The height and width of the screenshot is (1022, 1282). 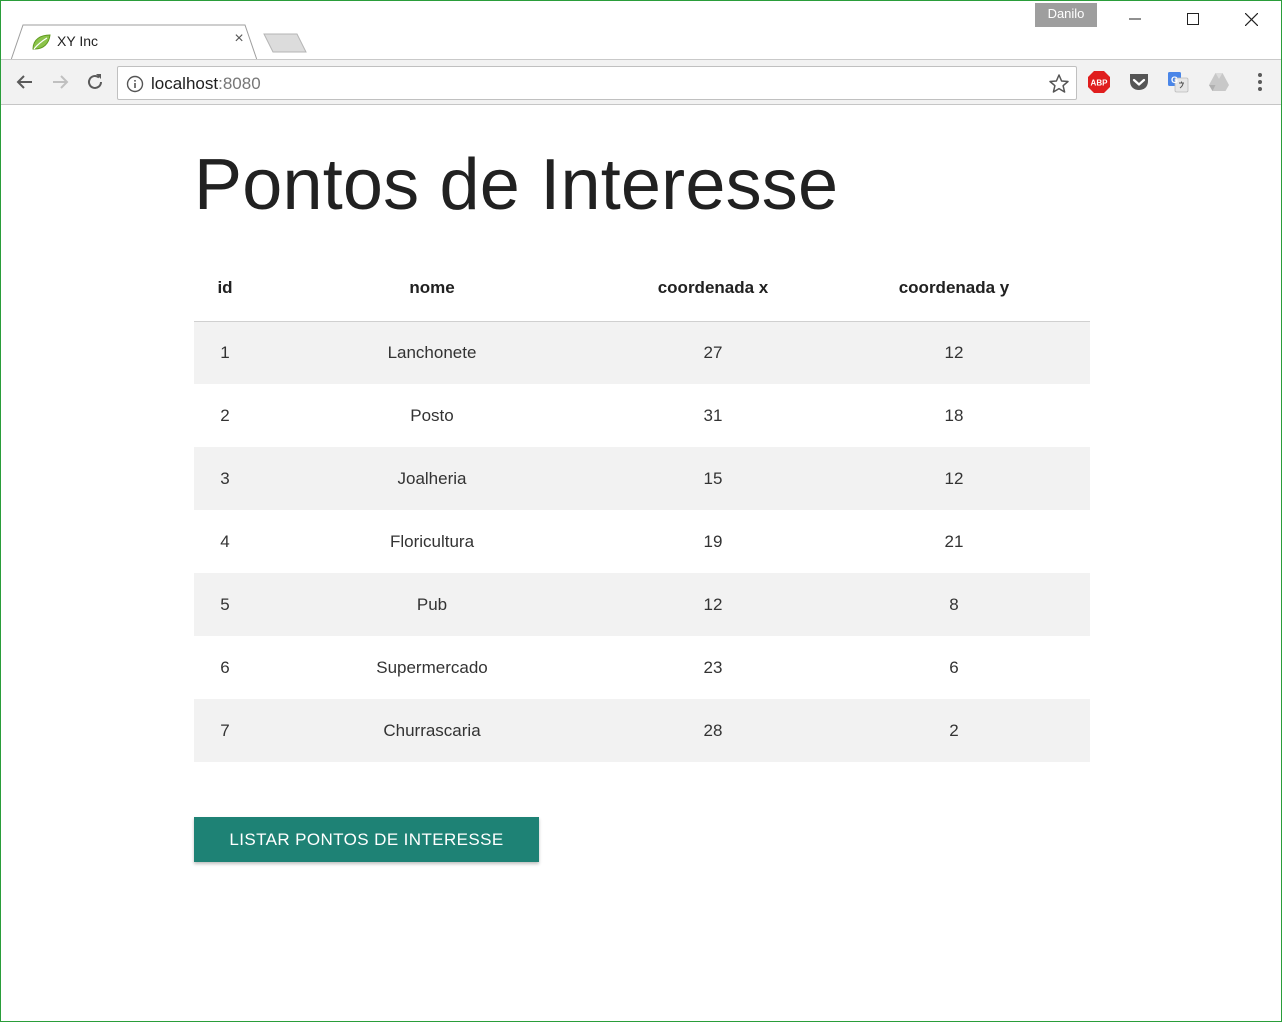 I want to click on cell-id: 5, so click(x=225, y=604).